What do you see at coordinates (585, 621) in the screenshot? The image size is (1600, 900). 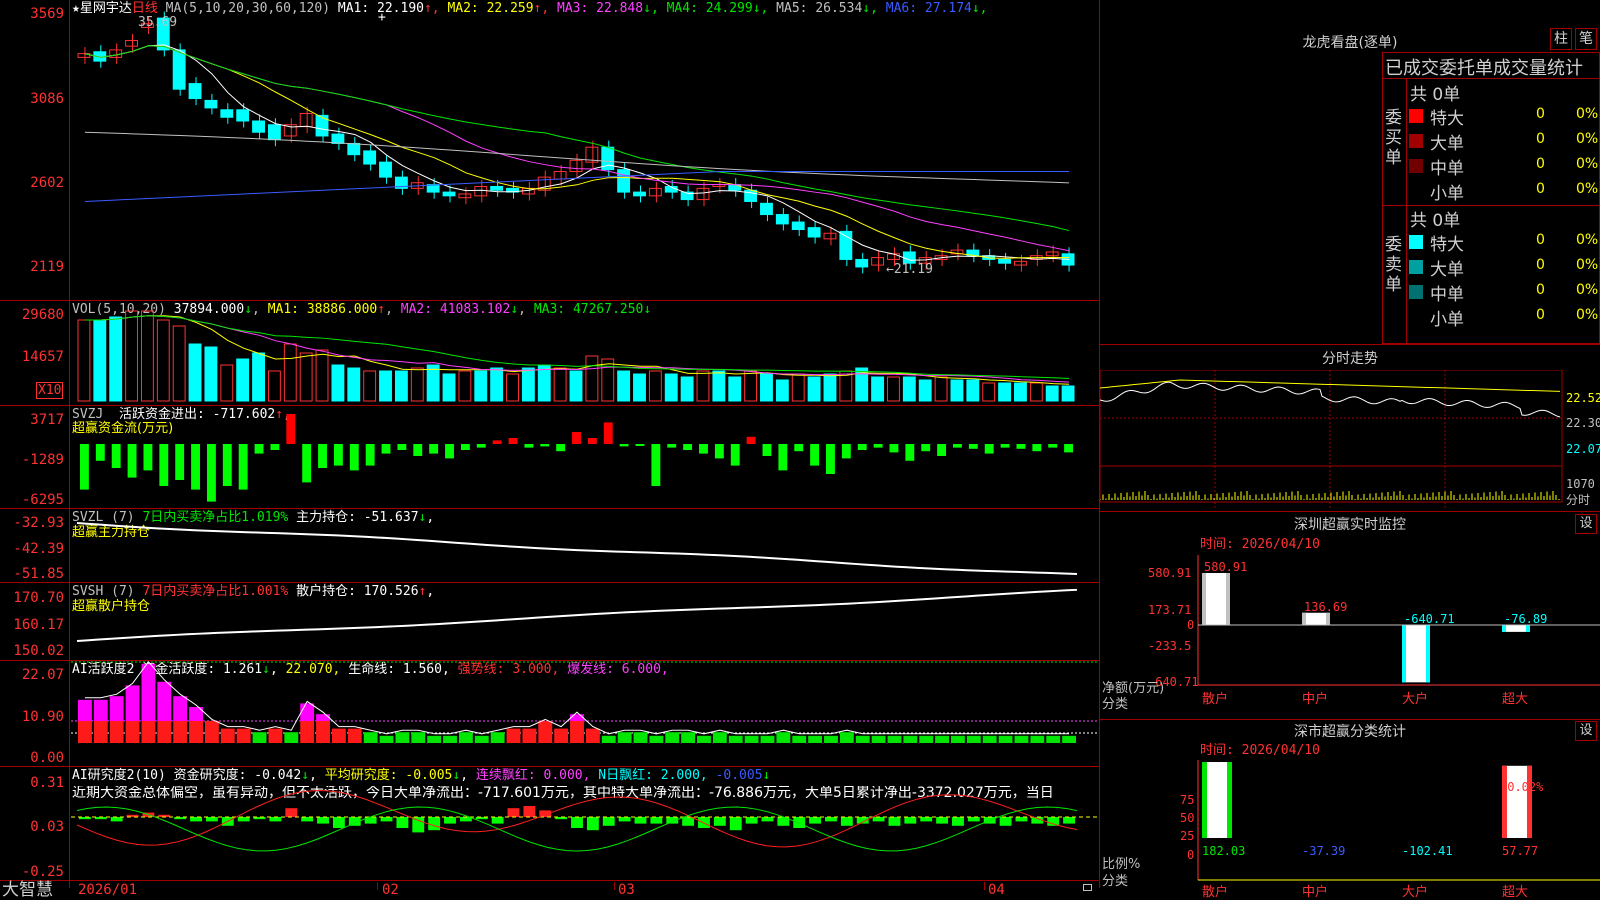 I see `retail-holding-chart` at bounding box center [585, 621].